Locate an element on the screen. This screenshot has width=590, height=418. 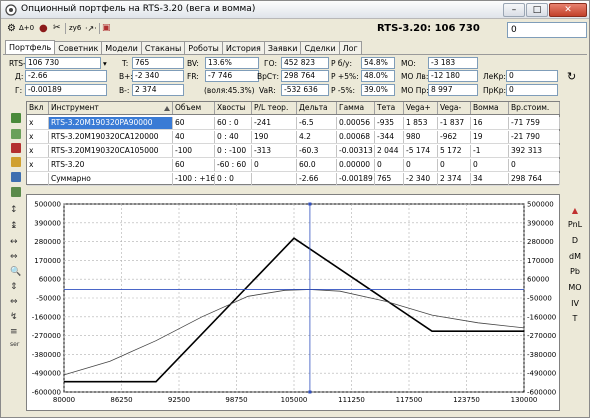
arrows-icon: ·↗· is located at coordinates (91, 28).